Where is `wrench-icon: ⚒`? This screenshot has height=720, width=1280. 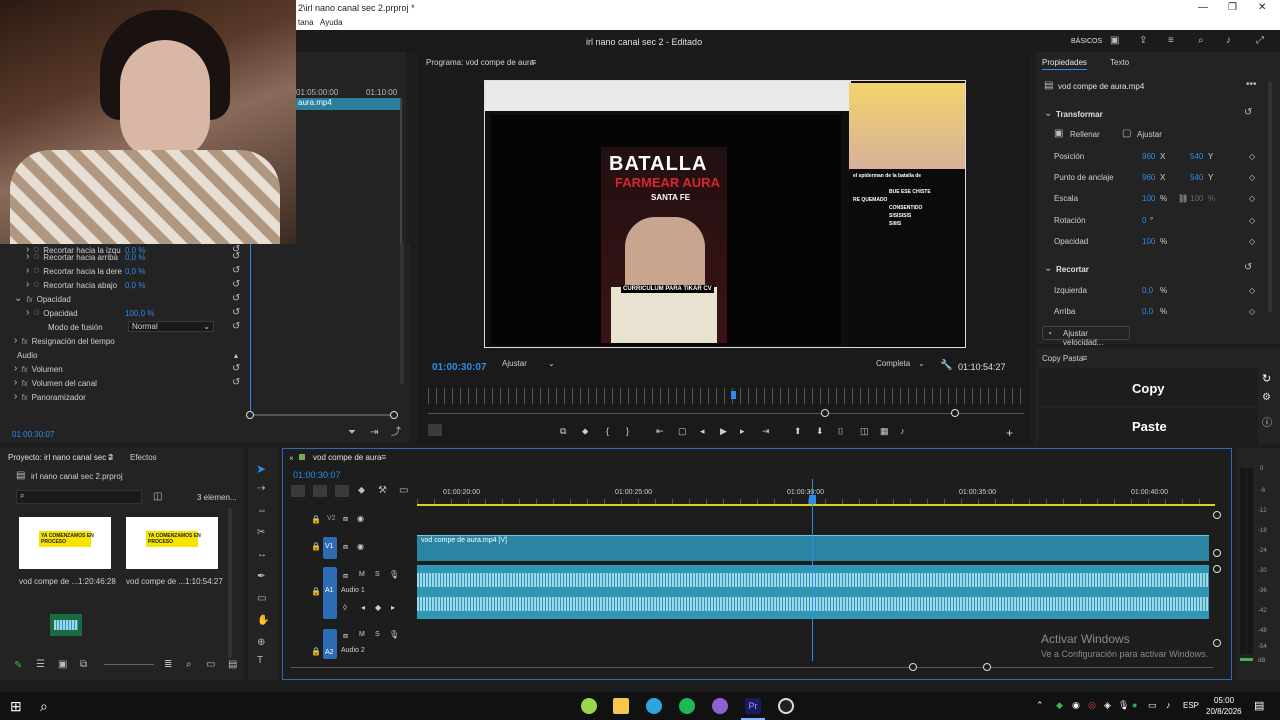
wrench-icon: ⚒ is located at coordinates (382, 491).